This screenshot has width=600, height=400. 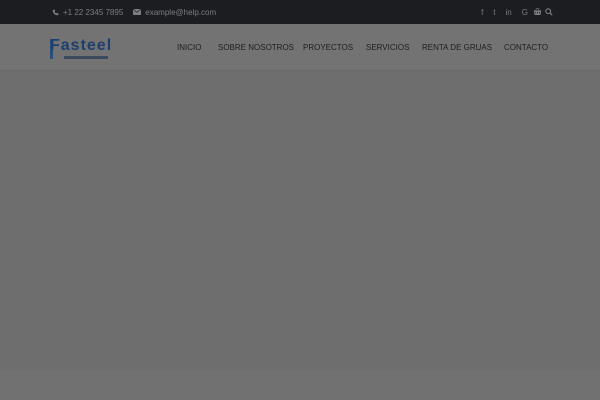 I want to click on nav-item-inicio: INICIO, so click(x=189, y=47).